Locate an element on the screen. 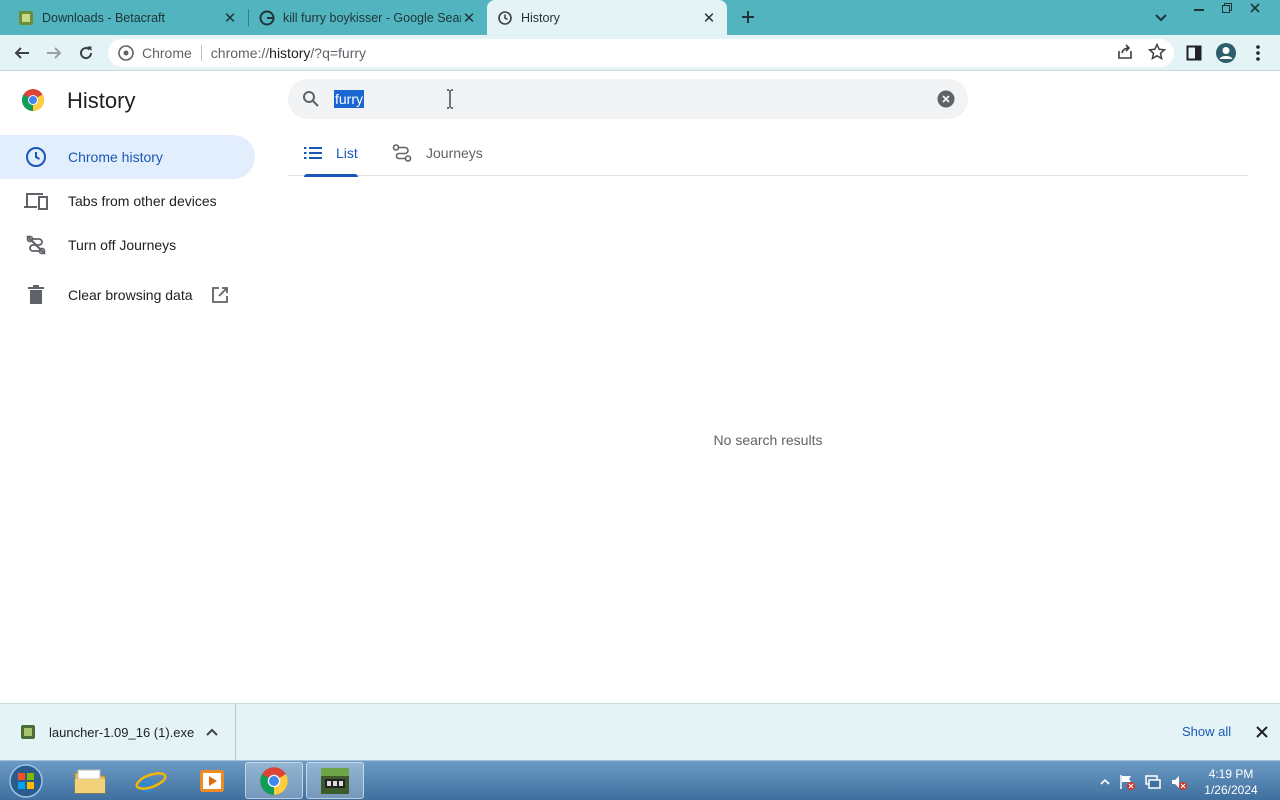 The image size is (1280, 800). taskbar-internet-explorer: e is located at coordinates (151, 780).